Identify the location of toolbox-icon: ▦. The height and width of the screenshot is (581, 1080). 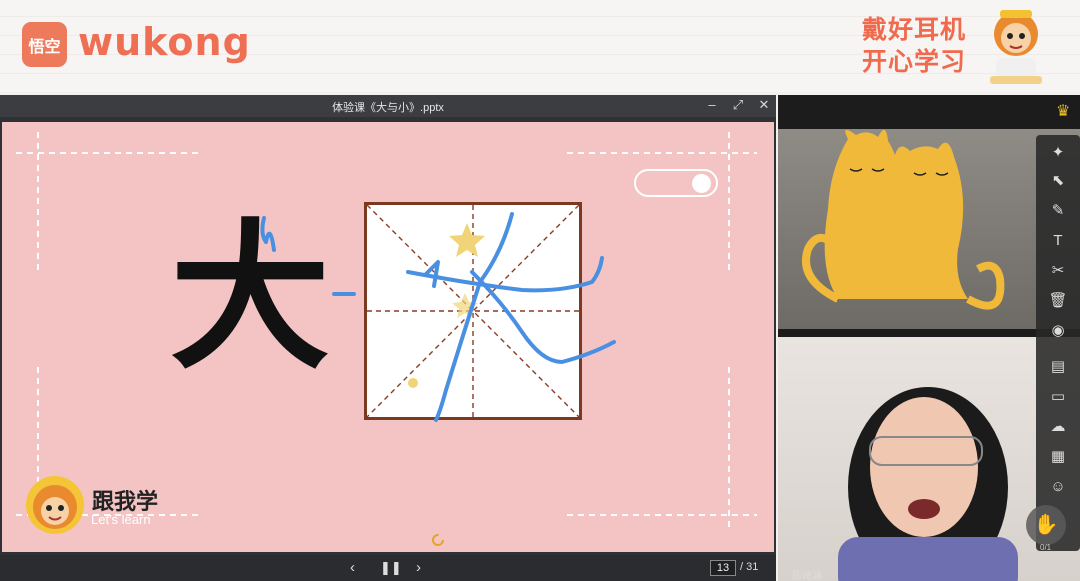
(1058, 457).